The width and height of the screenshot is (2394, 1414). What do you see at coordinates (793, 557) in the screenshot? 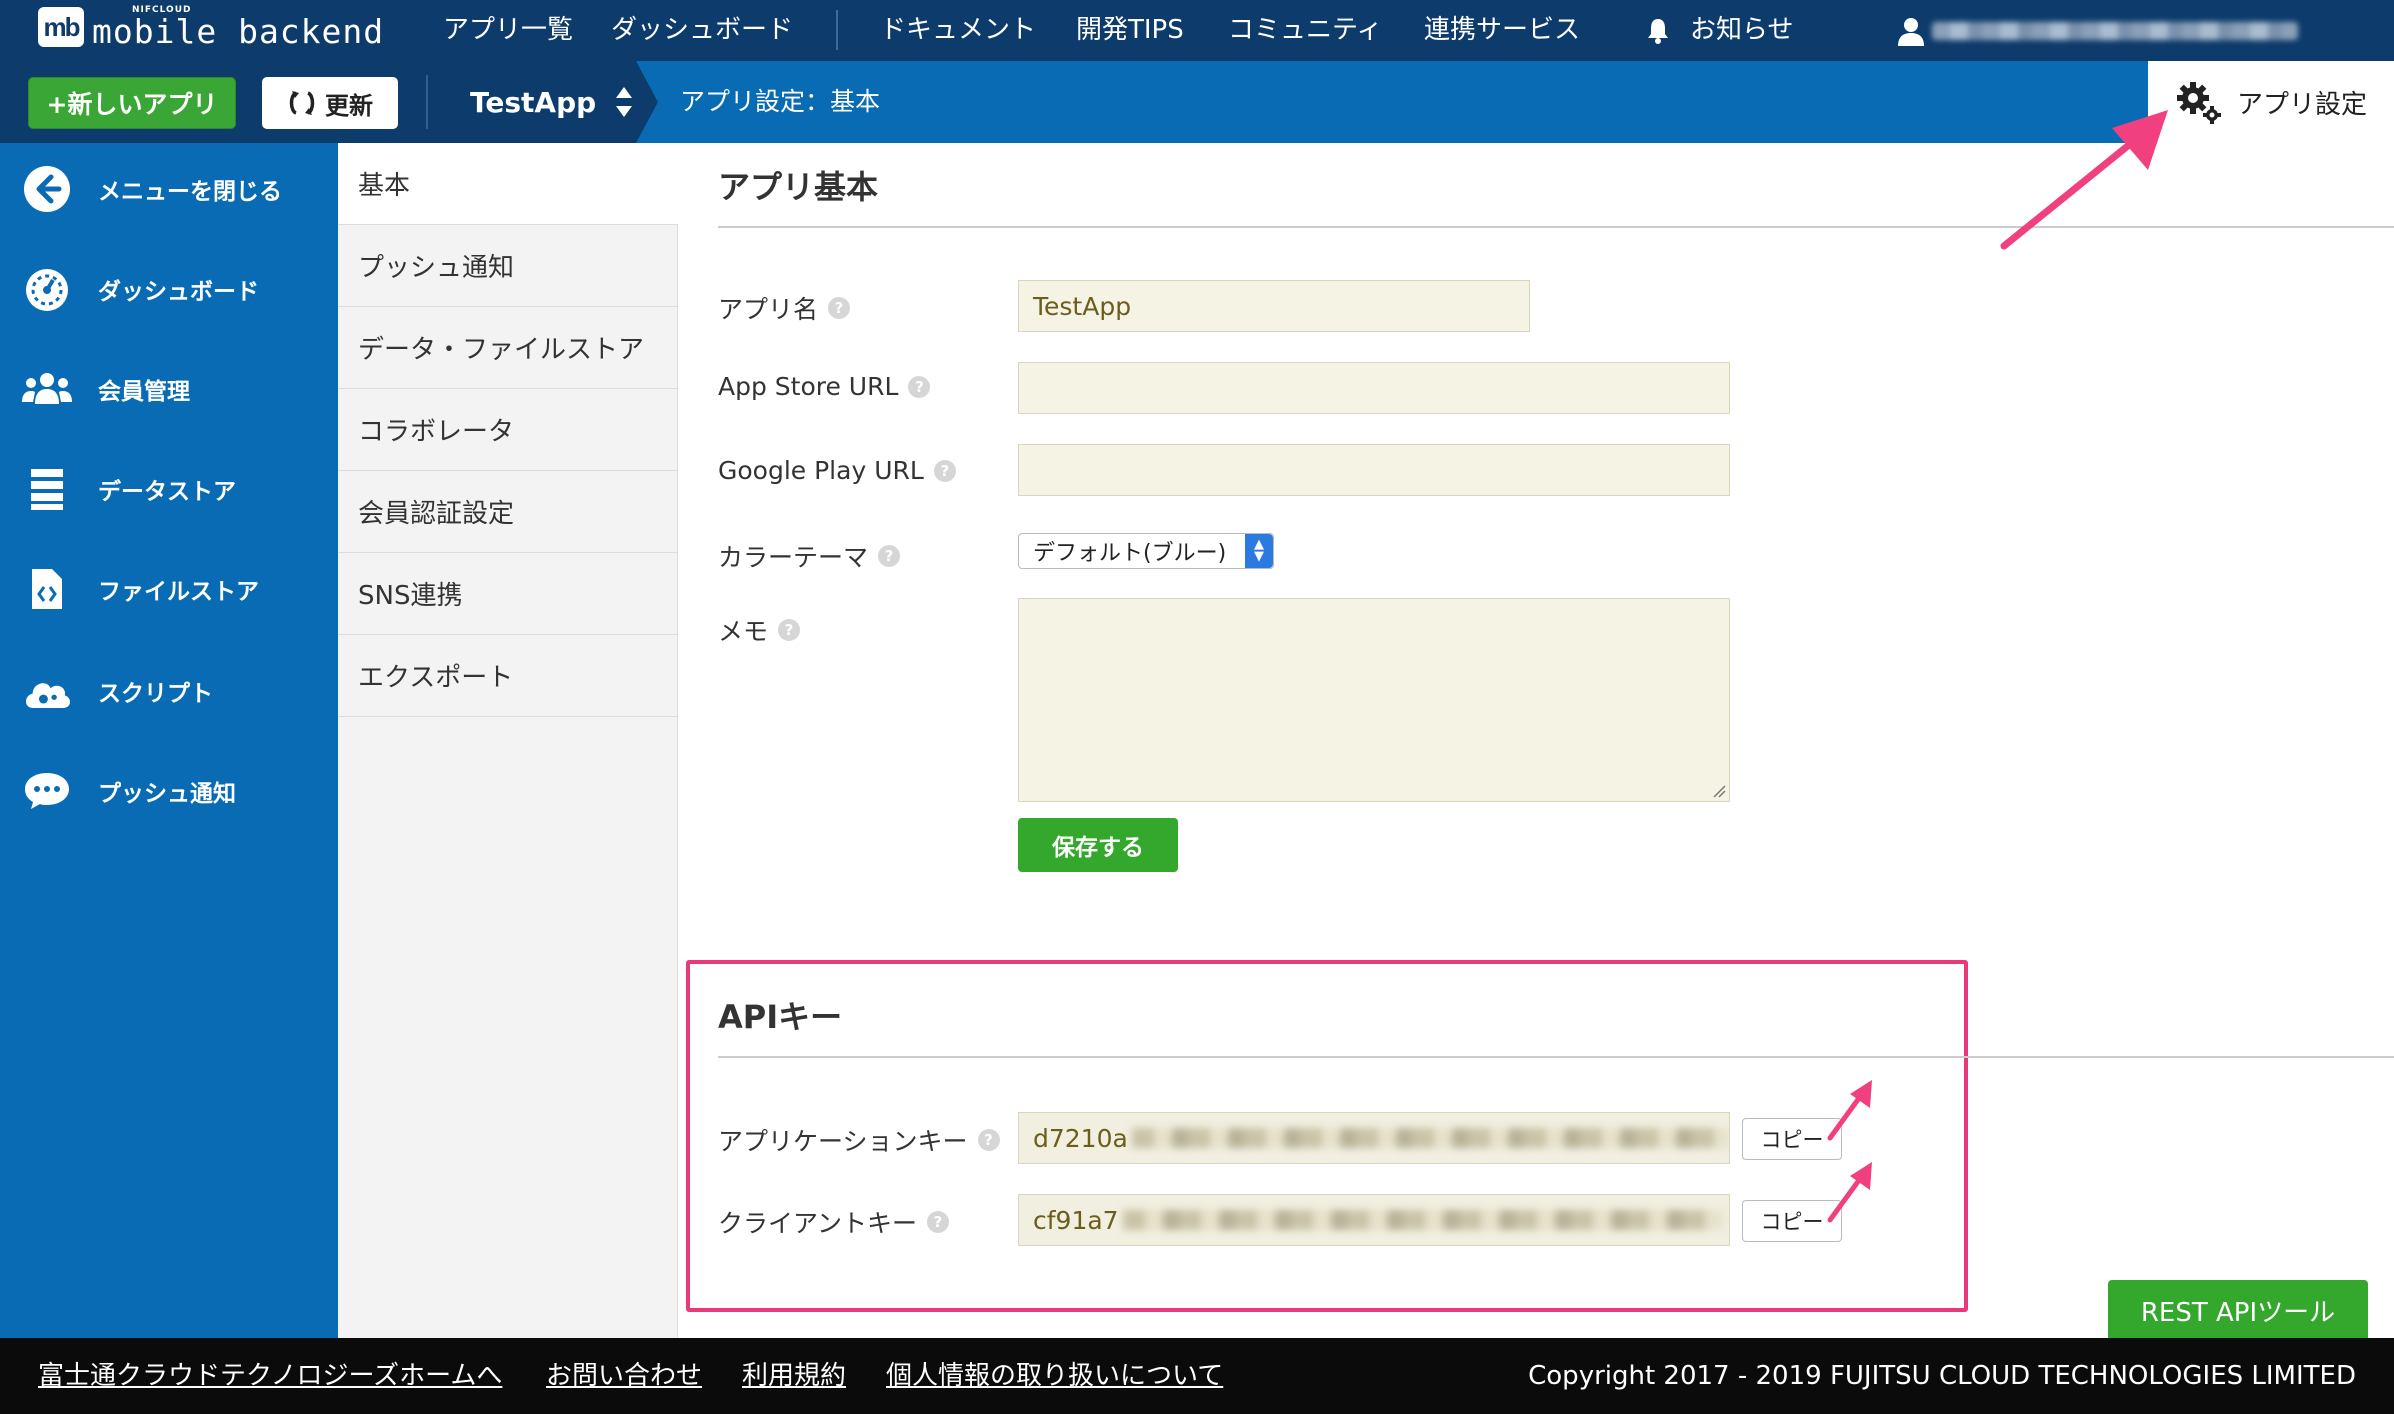
I see `color-theme-label-text: カラーテーマ` at bounding box center [793, 557].